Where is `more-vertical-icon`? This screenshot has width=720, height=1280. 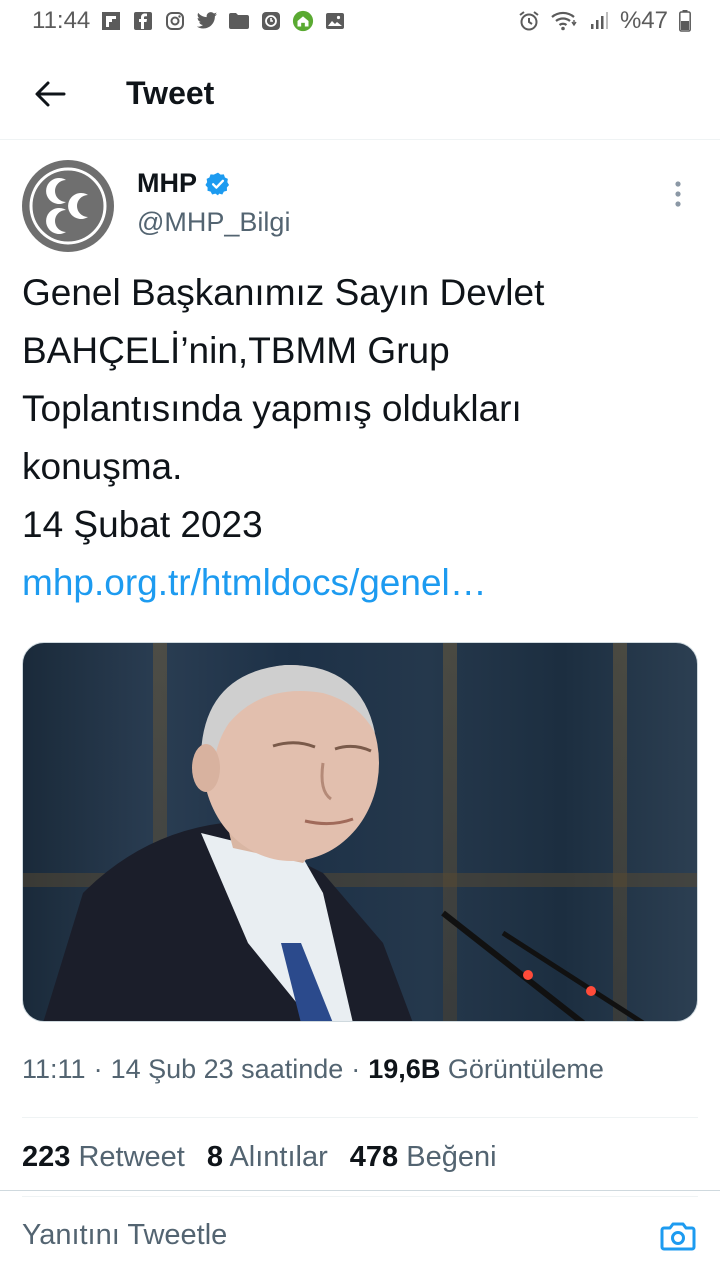
more-vertical-icon is located at coordinates (678, 194).